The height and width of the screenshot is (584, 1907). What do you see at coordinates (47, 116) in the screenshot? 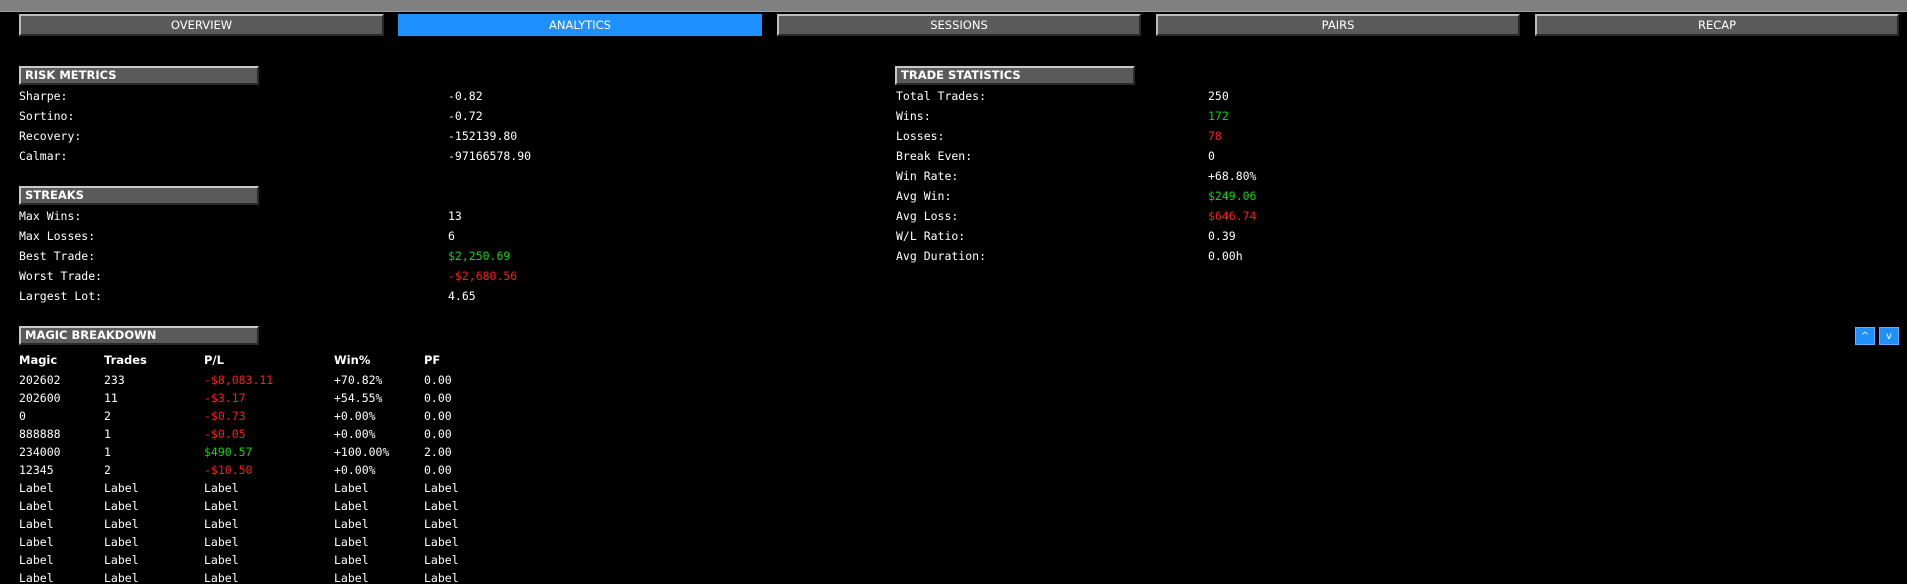
I see `risk-metric-label: Sortino:` at bounding box center [47, 116].